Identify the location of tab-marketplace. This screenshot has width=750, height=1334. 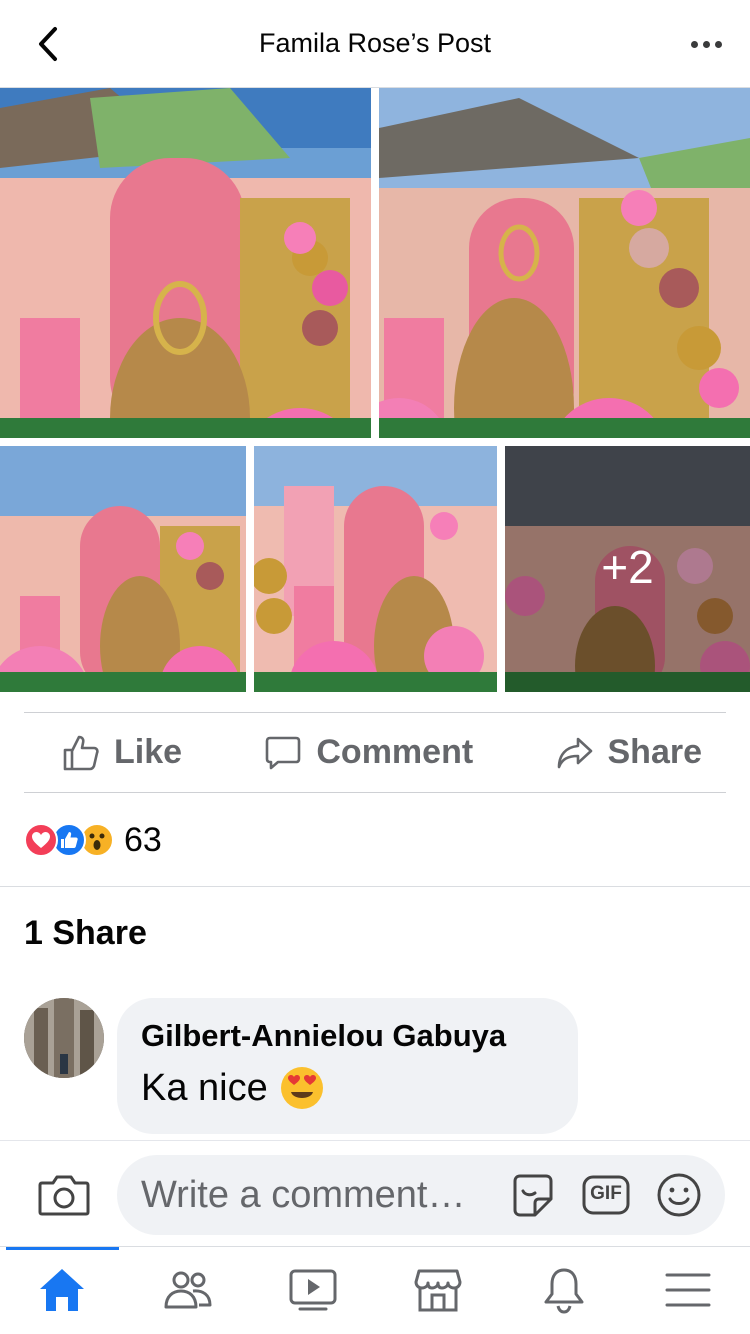
(438, 1290).